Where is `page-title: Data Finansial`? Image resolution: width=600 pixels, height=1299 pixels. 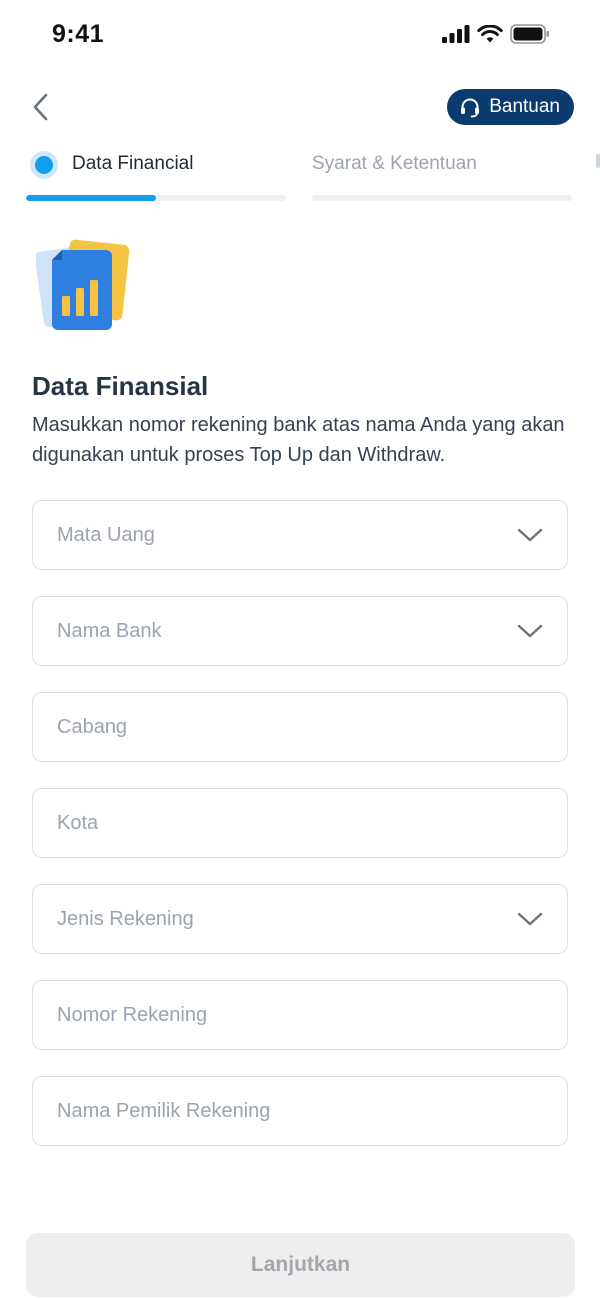
page-title: Data Finansial is located at coordinates (120, 386).